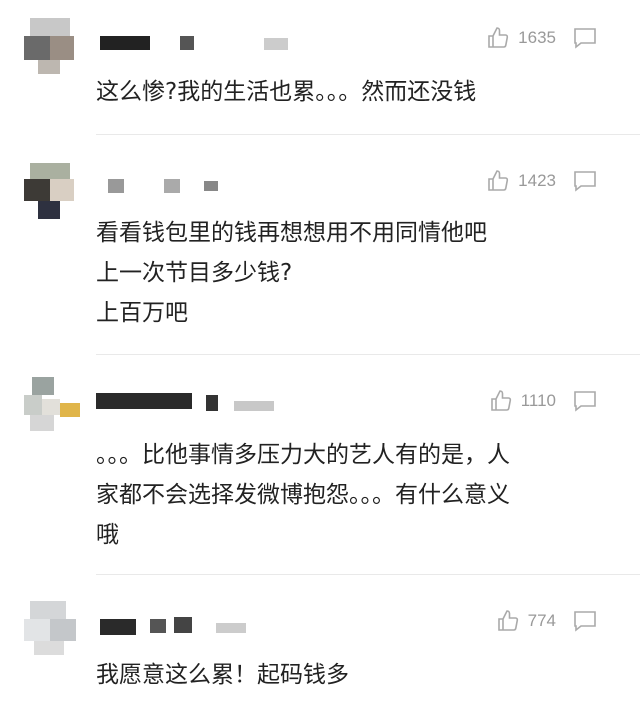 This screenshot has width=640, height=710. Describe the element at coordinates (537, 180) in the screenshot. I see `like-count: 1423` at that location.